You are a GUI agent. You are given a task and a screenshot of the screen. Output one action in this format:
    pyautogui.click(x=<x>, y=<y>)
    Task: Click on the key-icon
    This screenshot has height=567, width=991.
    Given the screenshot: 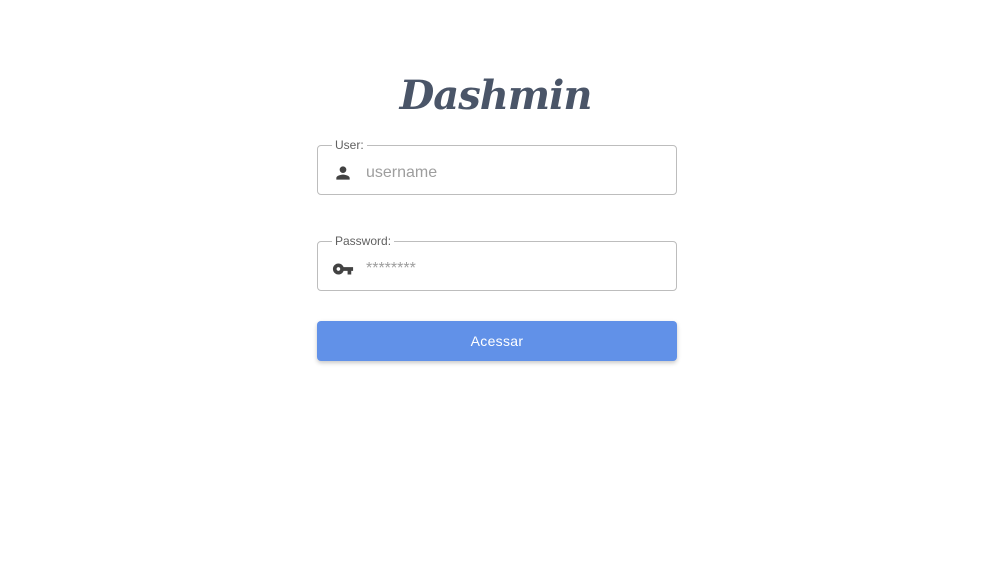 What is the action you would take?
    pyautogui.click(x=343, y=269)
    